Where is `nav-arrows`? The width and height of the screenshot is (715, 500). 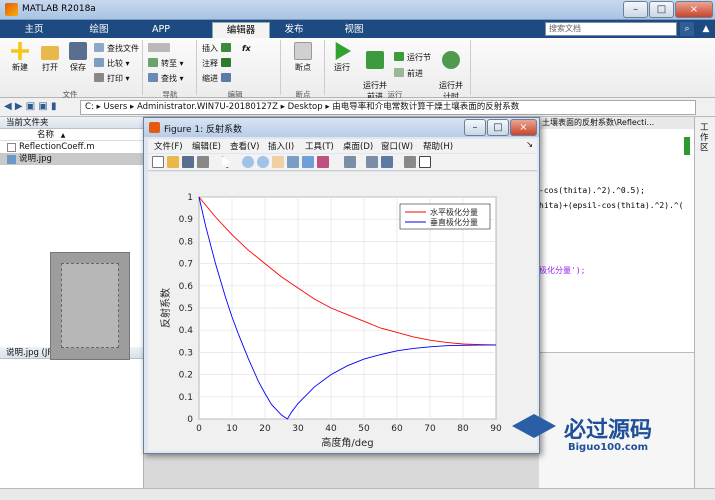
nav-arrows is located at coordinates (160, 48).